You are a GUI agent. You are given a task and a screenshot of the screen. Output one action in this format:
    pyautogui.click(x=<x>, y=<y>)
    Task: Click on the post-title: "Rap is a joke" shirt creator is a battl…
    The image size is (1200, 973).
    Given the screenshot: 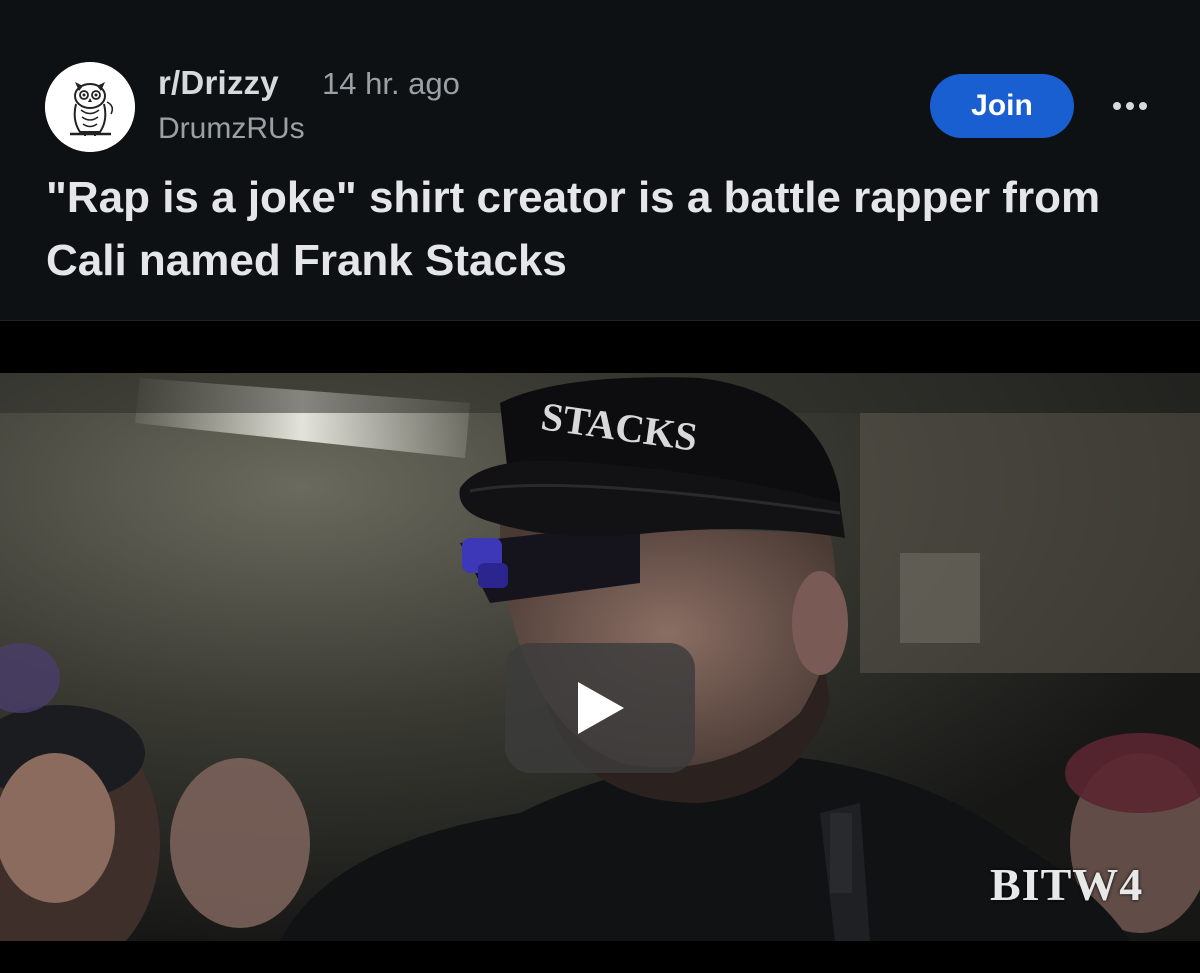 What is the action you would take?
    pyautogui.click(x=596, y=229)
    